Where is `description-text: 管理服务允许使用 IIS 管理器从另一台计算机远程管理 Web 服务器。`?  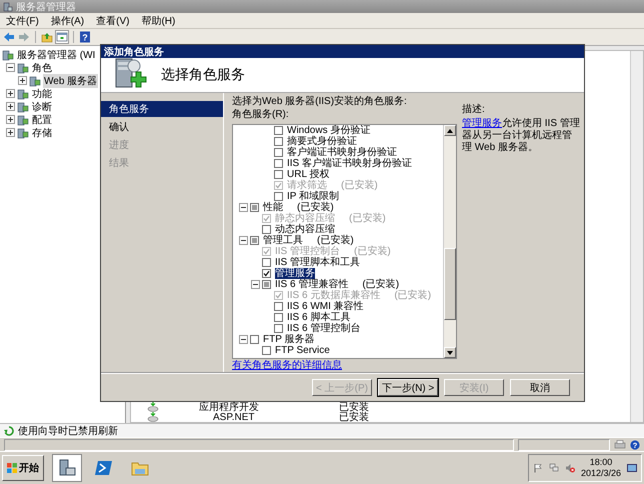
description-text: 管理服务允许使用 IIS 管理器从另一台计算机远程管理 Web 服务器。 is located at coordinates (521, 136).